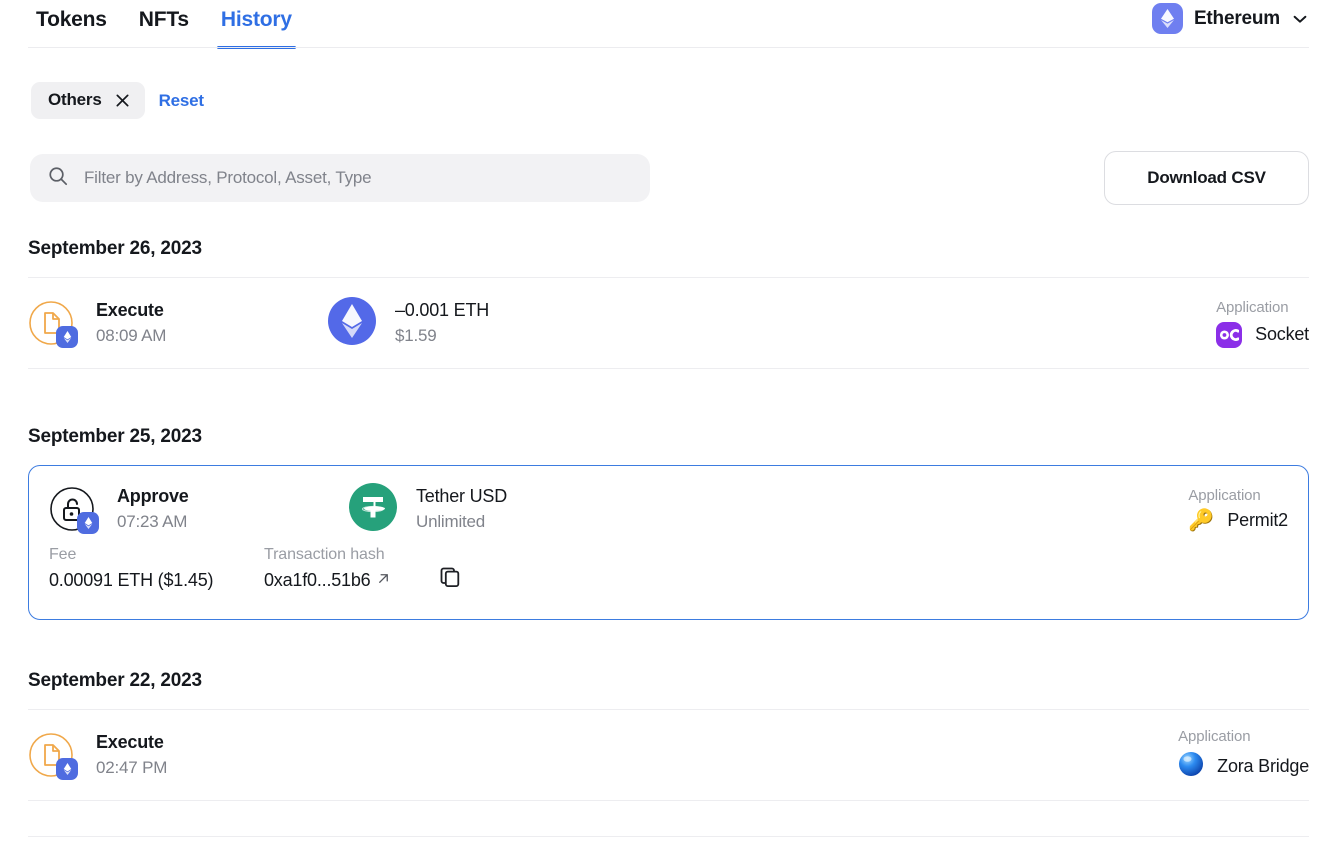  I want to click on application-cell: Application Socket, so click(1262, 323).